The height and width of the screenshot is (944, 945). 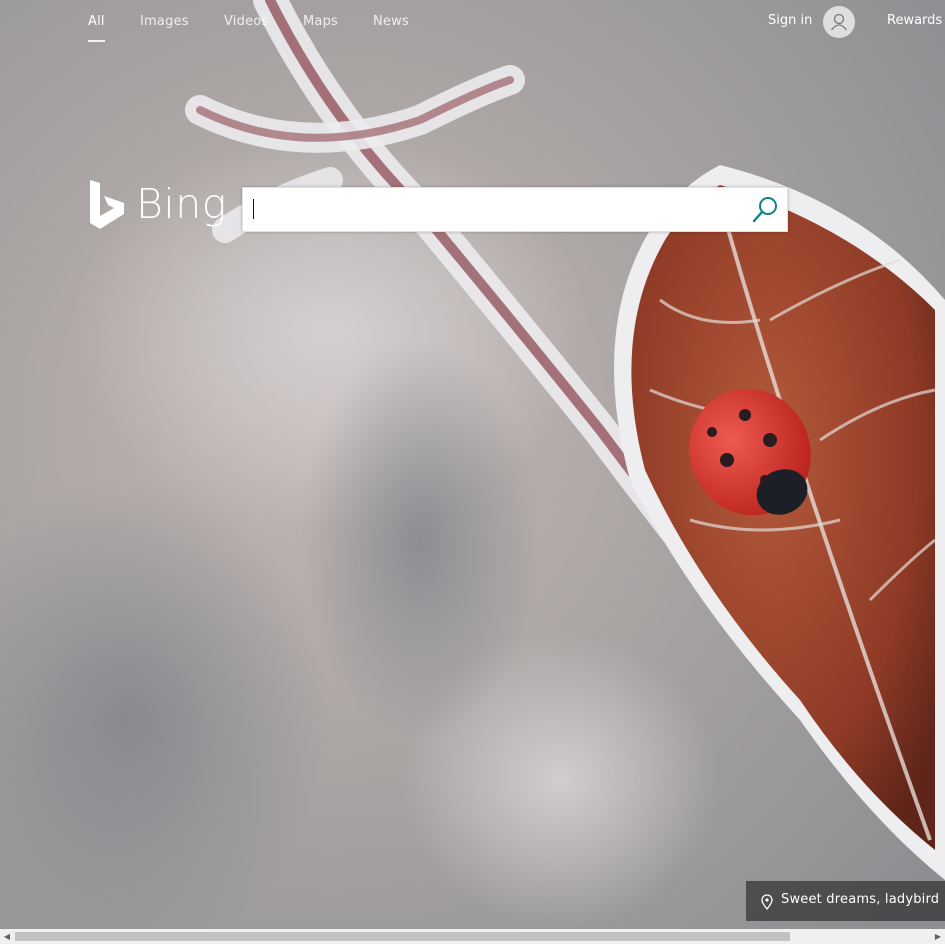 What do you see at coordinates (860, 899) in the screenshot?
I see `caption-text: Sweet dreams, ladybird` at bounding box center [860, 899].